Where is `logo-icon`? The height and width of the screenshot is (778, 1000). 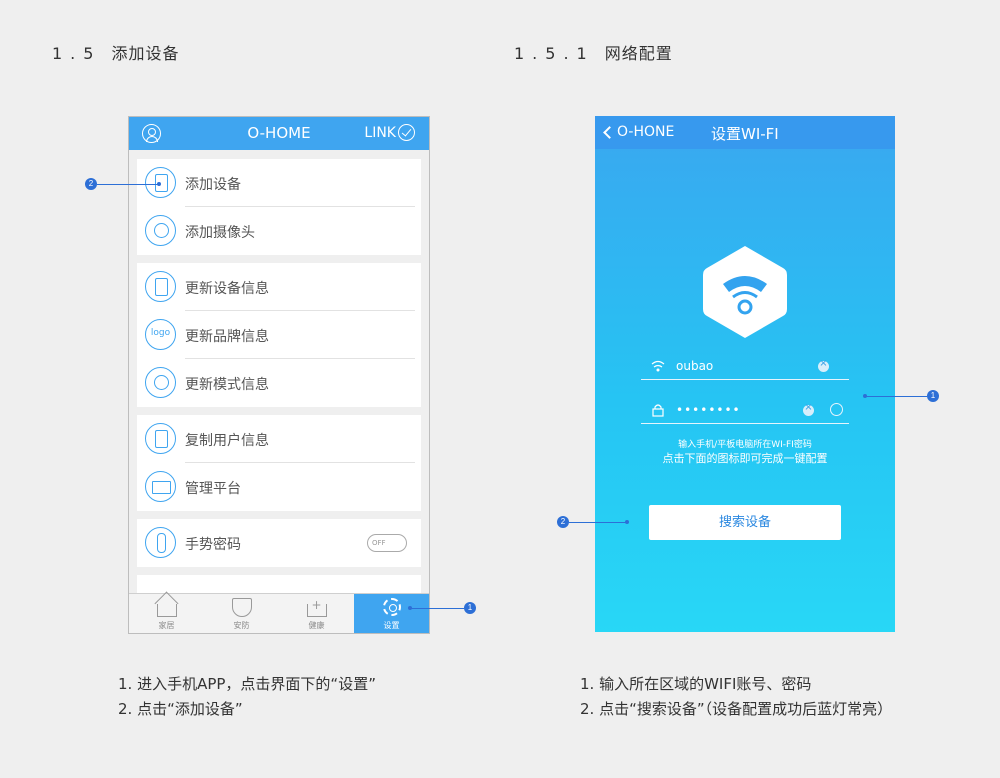
logo-icon is located at coordinates (160, 334).